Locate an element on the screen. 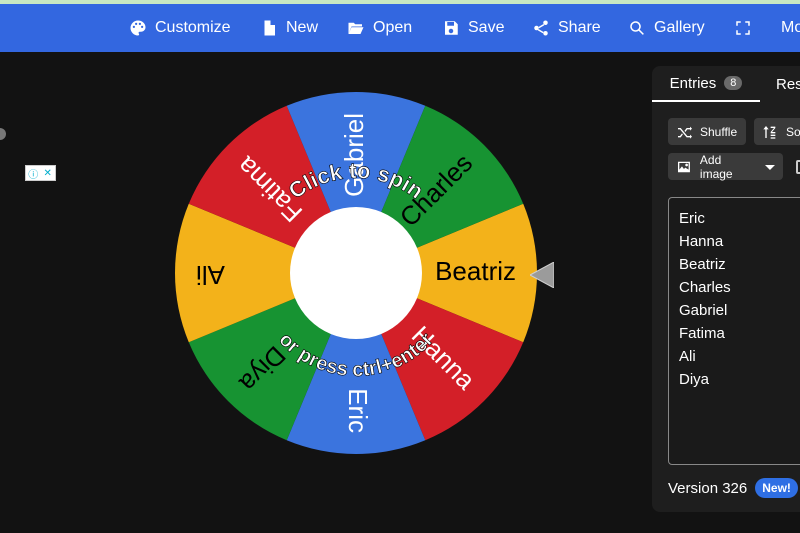 The height and width of the screenshot is (533, 800). entry-item: Ali is located at coordinates (687, 356).